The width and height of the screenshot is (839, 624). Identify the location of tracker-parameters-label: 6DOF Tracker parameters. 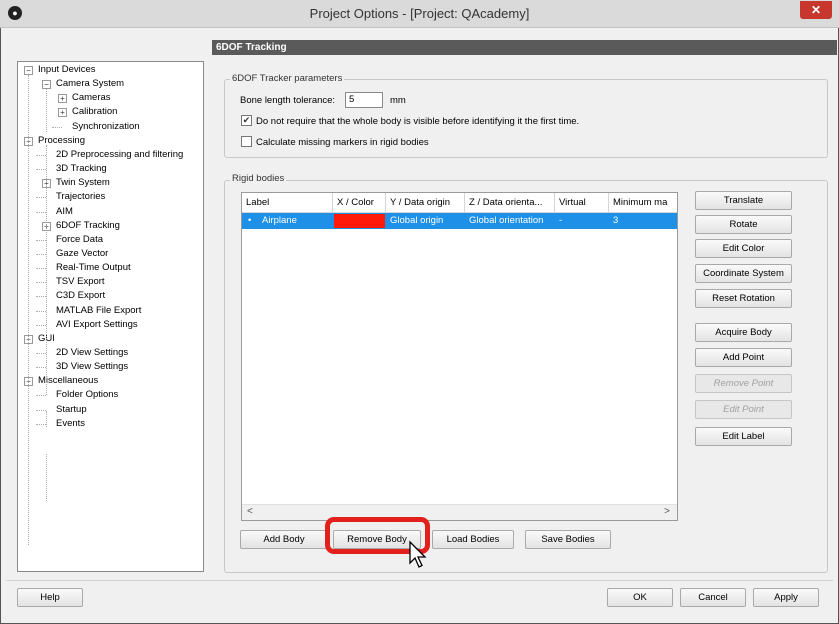
(287, 78).